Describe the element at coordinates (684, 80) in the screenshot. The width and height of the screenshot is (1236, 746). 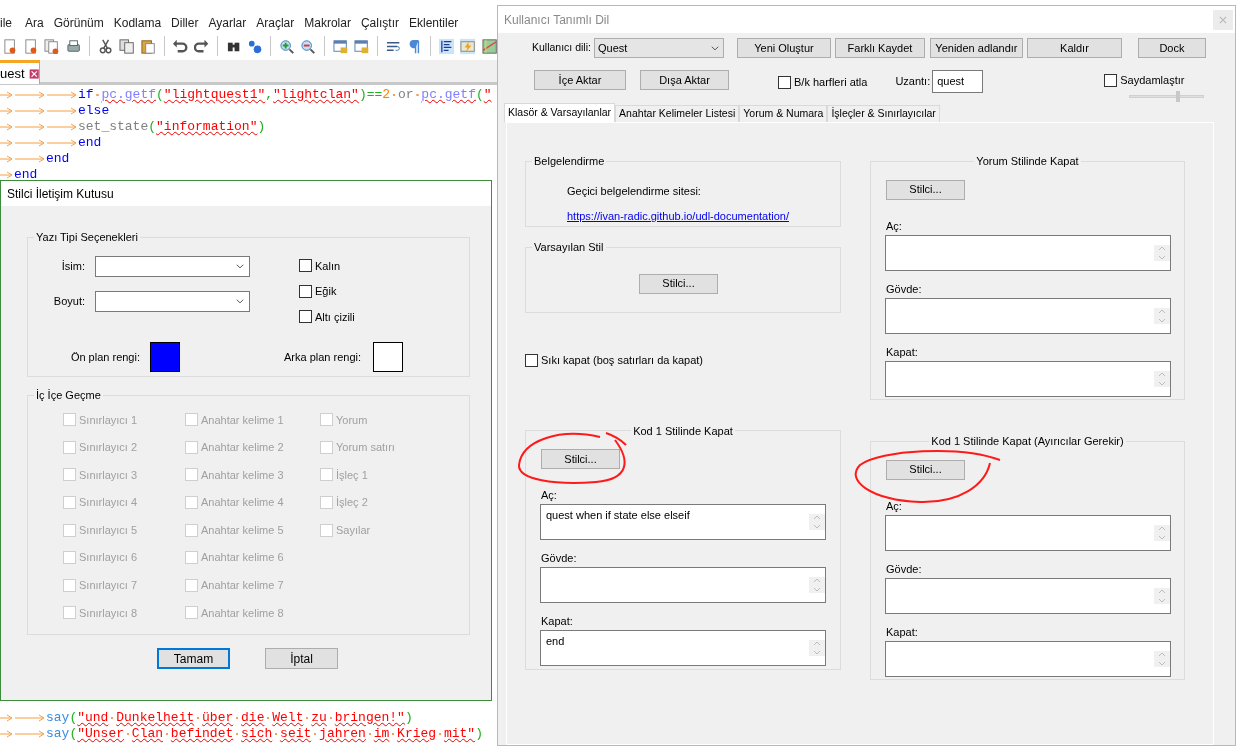
I see `button: Dışa Aktar` at that location.